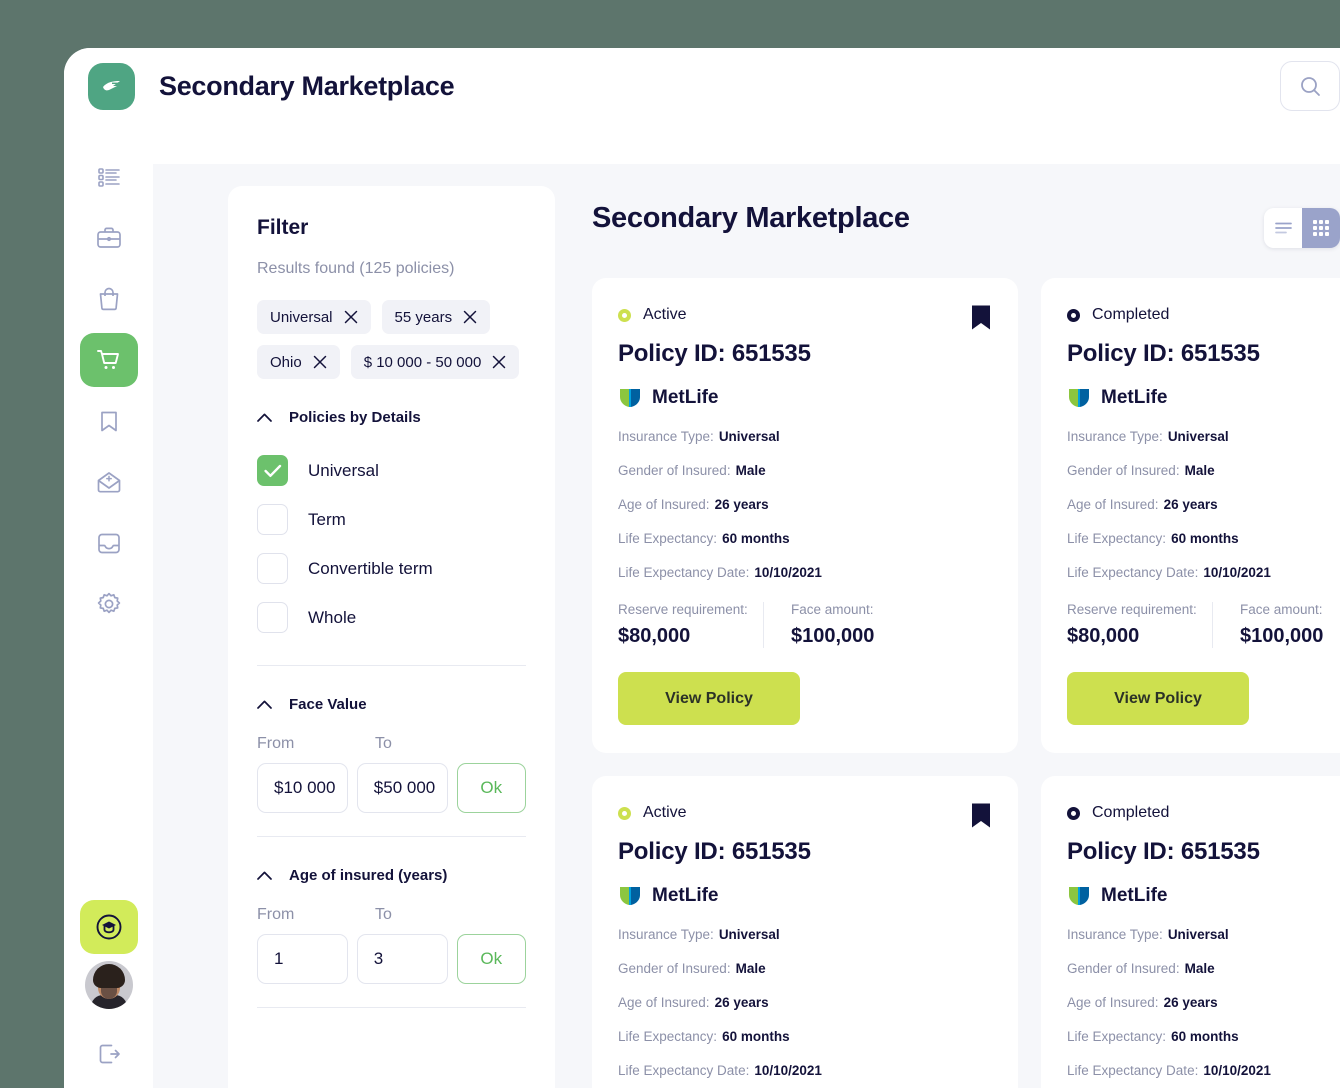 This screenshot has height=1088, width=1340. I want to click on spec-value: 10/10/2021, so click(1237, 572).